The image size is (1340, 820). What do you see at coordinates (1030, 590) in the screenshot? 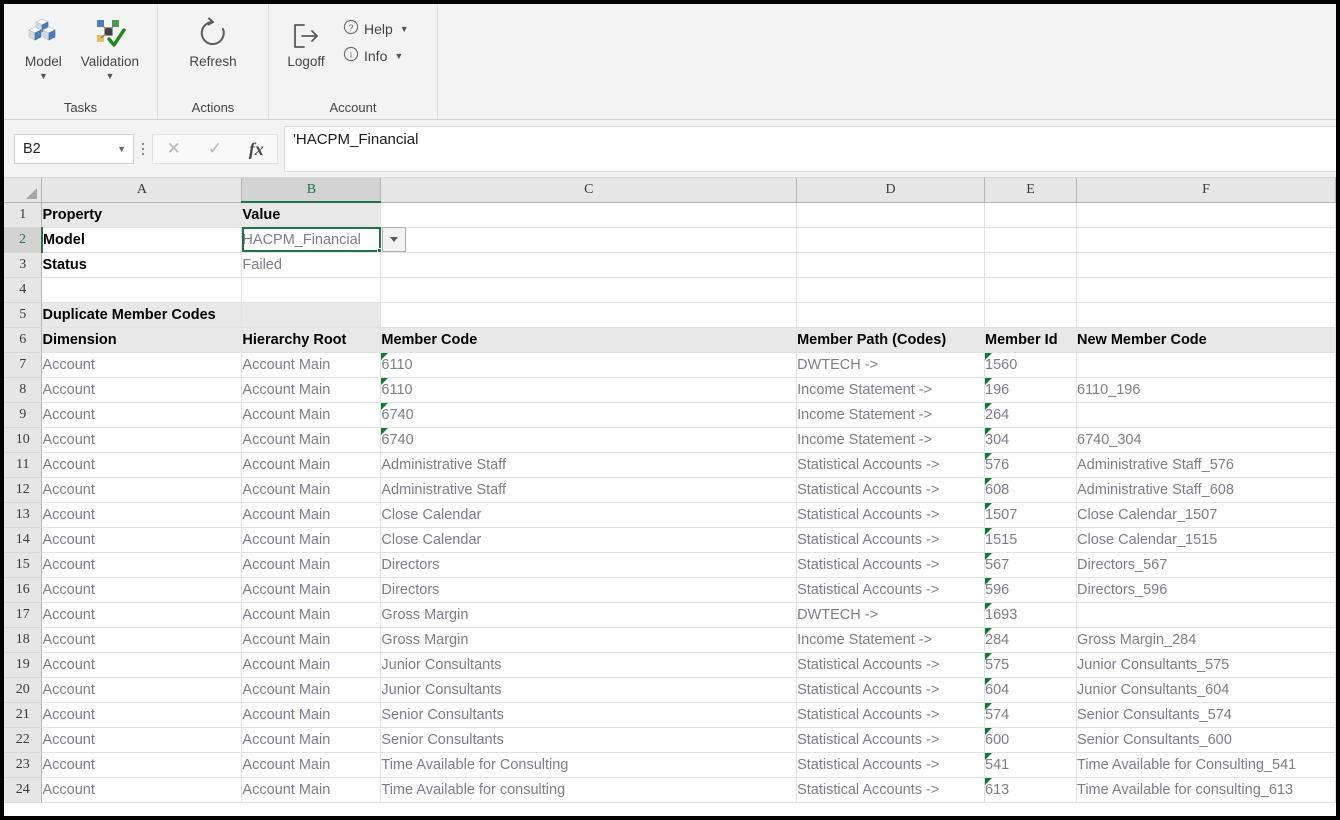
I see `cell-E16: 596` at bounding box center [1030, 590].